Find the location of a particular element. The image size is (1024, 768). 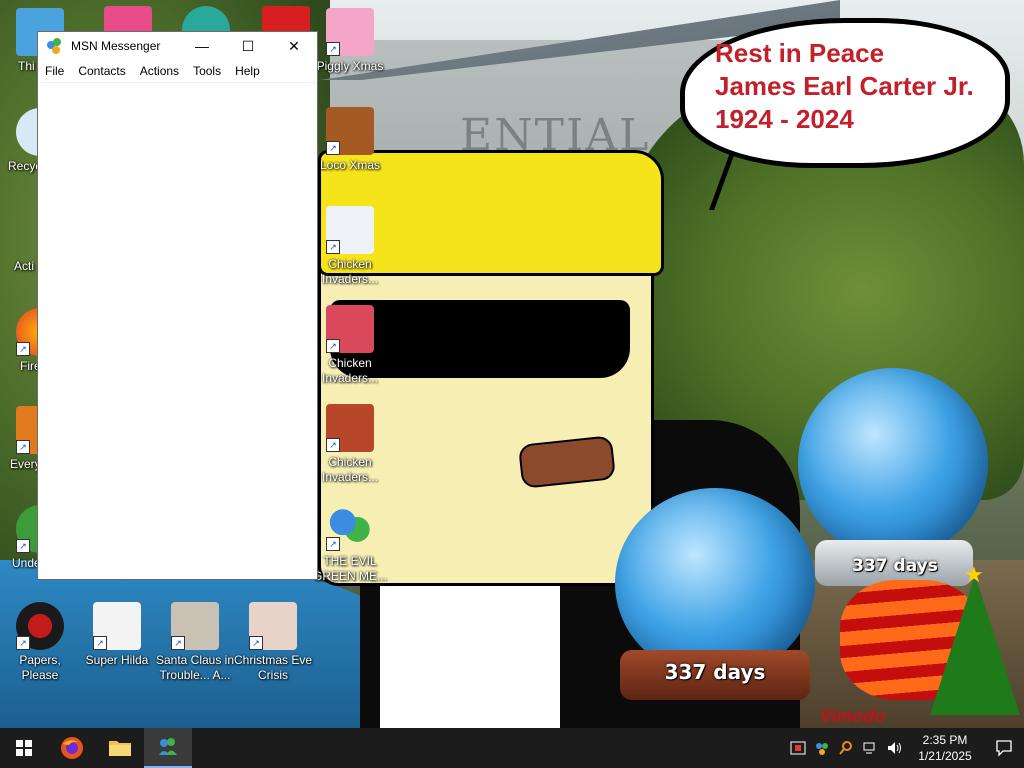

bubble-line: 1924 - 2024 is located at coordinates (784, 119).